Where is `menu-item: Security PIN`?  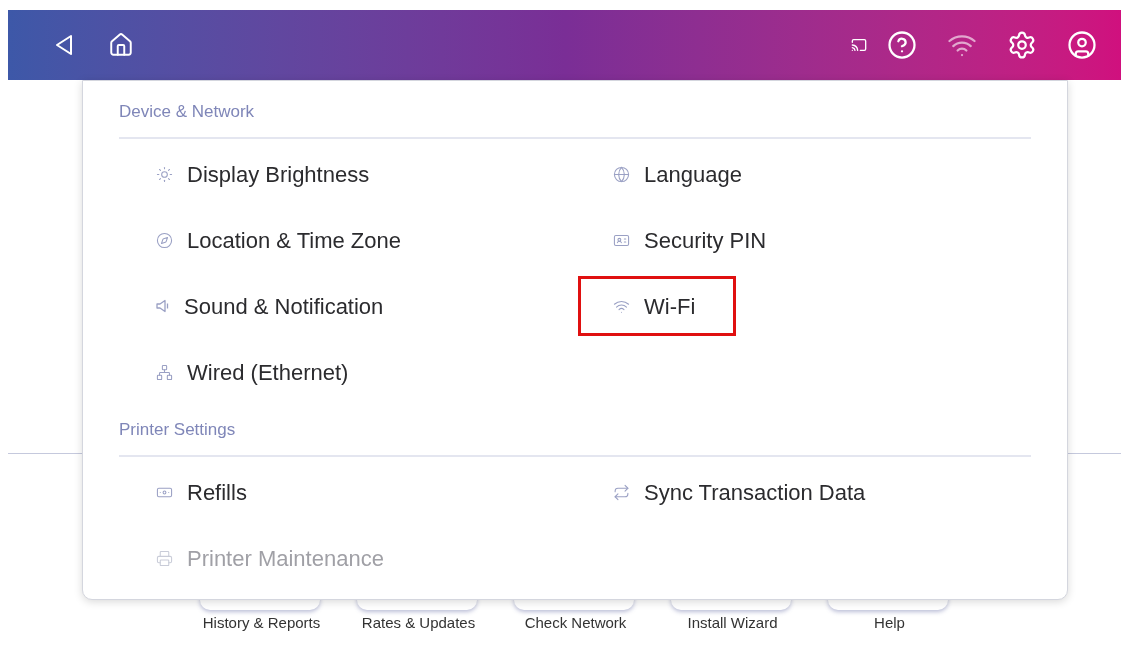
menu-item: Security PIN is located at coordinates (693, 240).